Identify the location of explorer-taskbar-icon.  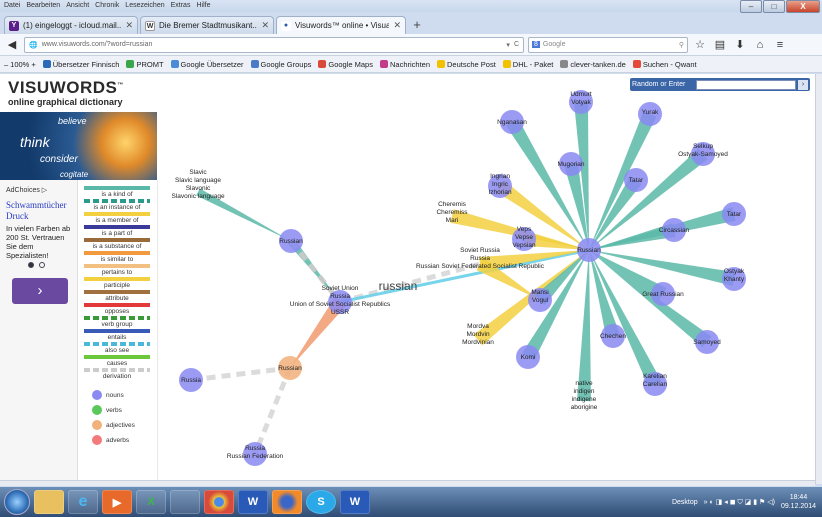
(49, 502).